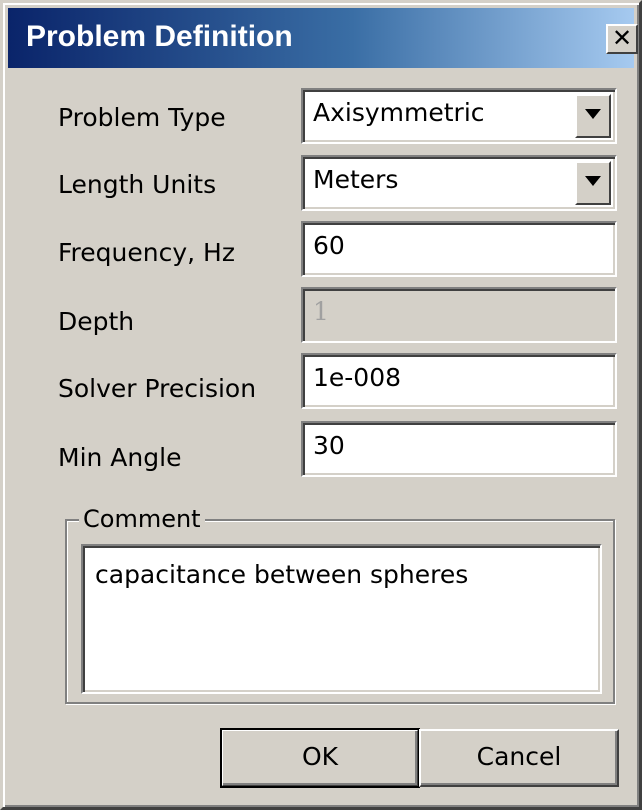  Describe the element at coordinates (157, 388) in the screenshot. I see `solver-precision-label: Solver Precision` at that location.